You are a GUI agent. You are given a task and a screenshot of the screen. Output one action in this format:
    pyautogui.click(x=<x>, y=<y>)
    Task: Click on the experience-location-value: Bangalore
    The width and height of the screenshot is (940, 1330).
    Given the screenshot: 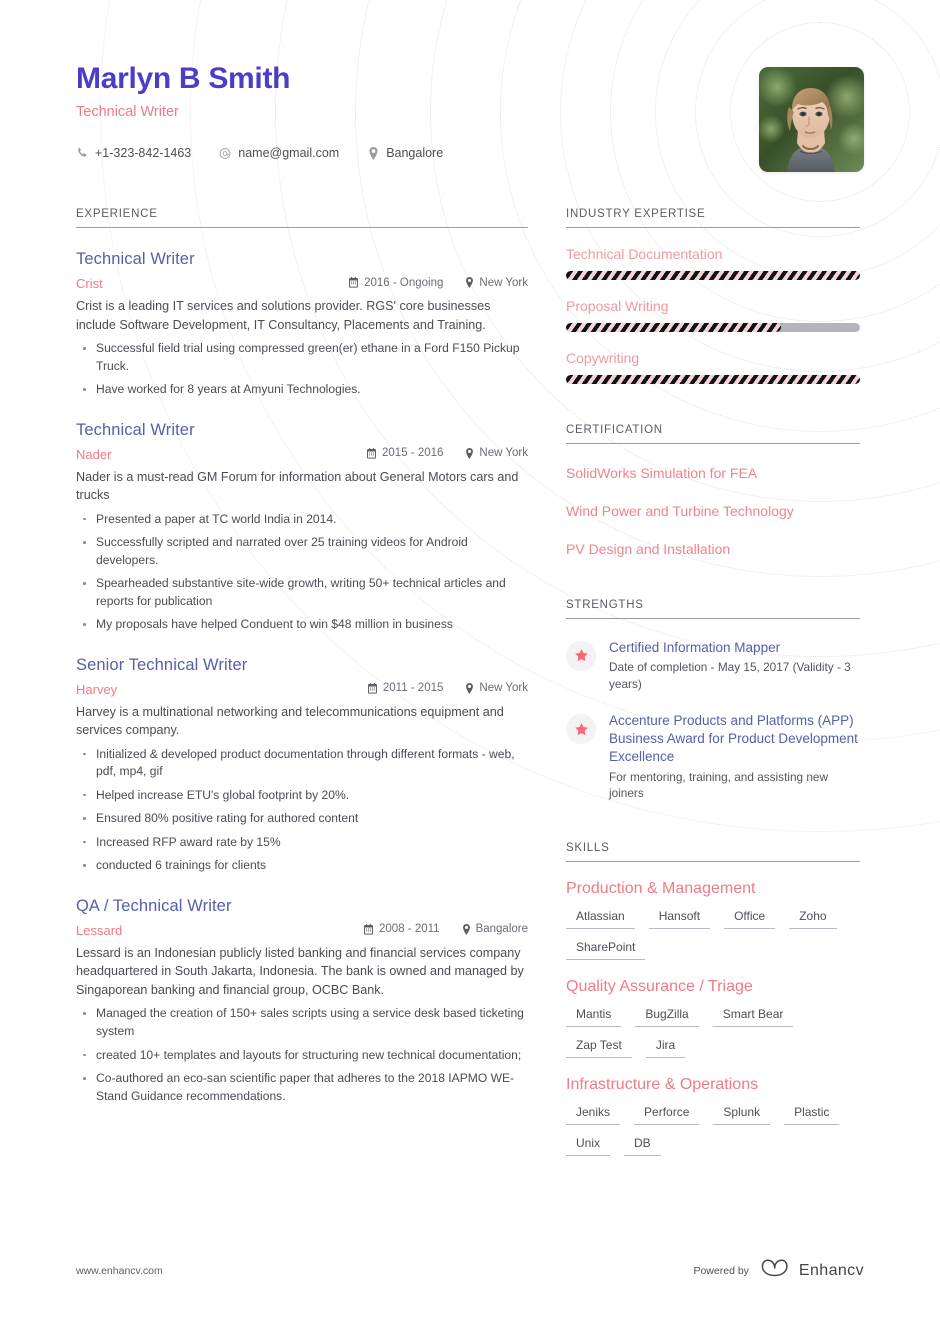 What is the action you would take?
    pyautogui.click(x=501, y=929)
    